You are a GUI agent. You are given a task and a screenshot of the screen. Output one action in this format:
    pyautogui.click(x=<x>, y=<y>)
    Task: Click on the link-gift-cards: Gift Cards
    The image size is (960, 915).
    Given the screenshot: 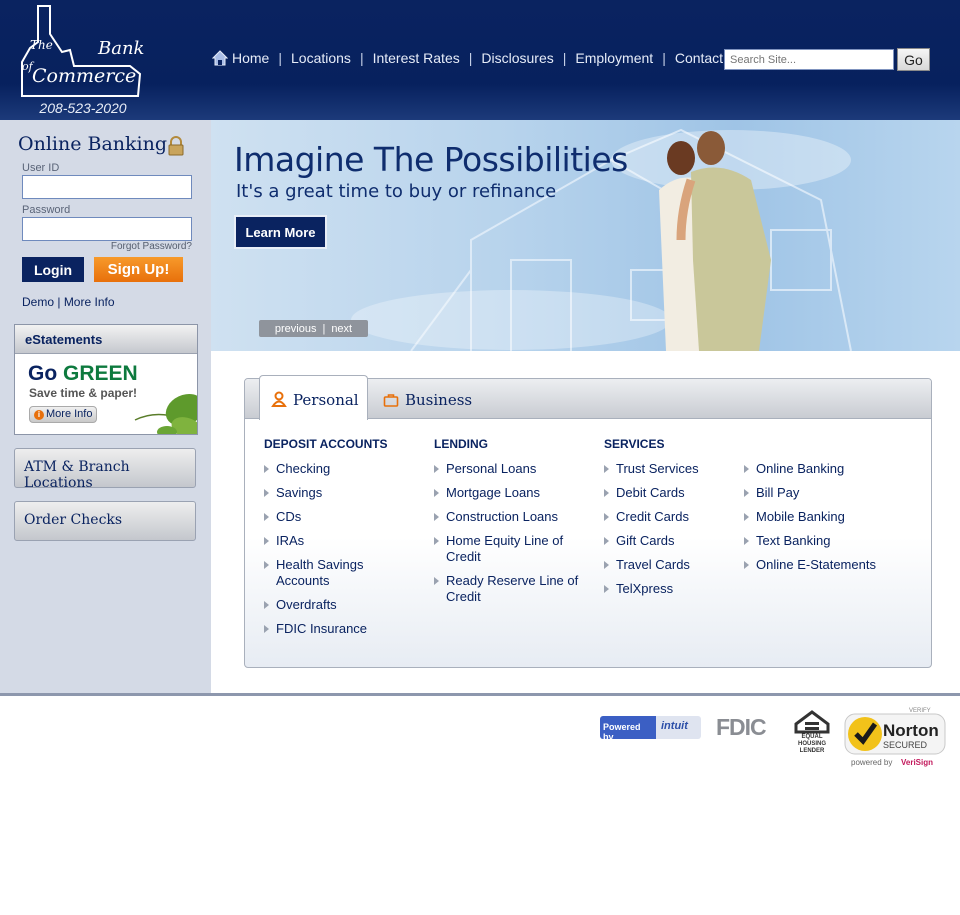 What is the action you would take?
    pyautogui.click(x=671, y=541)
    